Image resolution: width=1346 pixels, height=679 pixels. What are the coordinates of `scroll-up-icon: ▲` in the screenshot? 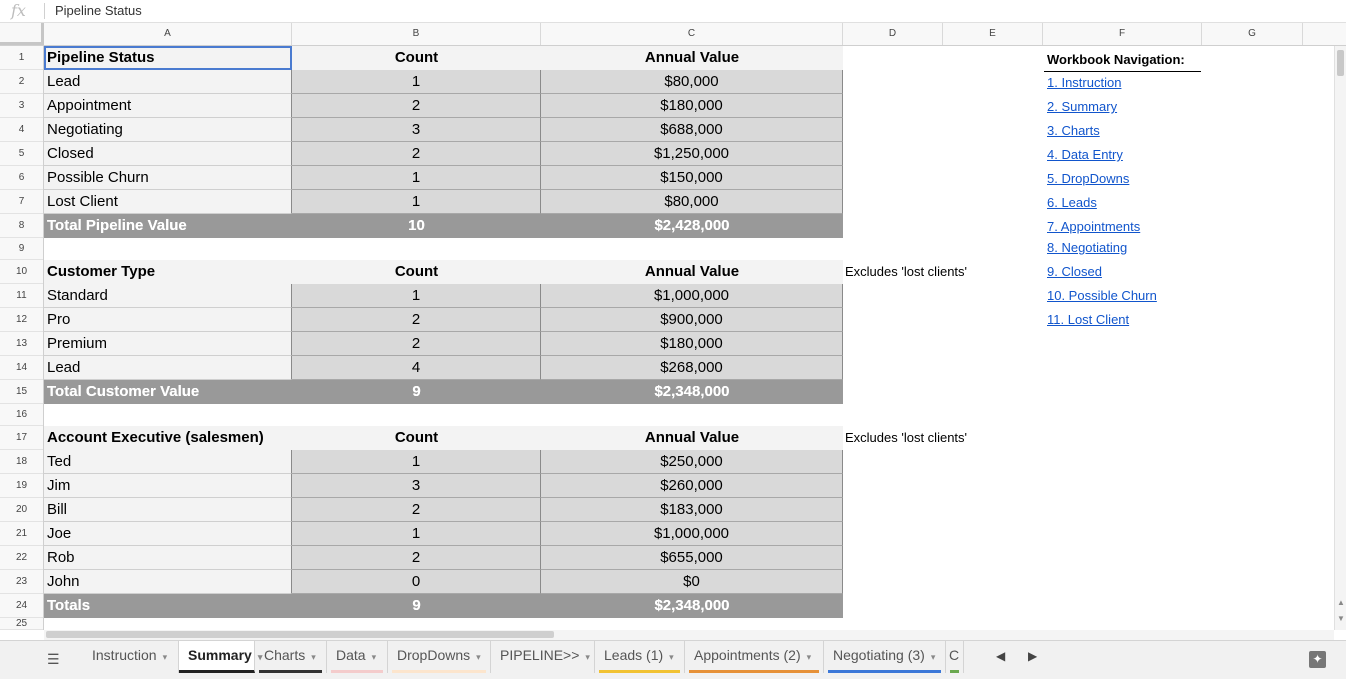 It's located at (1341, 602).